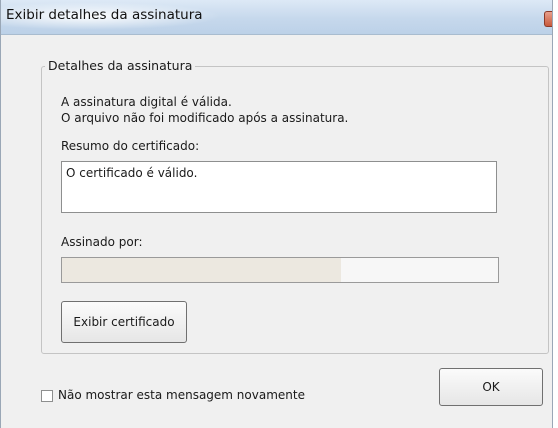 The width and height of the screenshot is (558, 428). I want to click on view-certificate-button: Exibir certificado, so click(124, 322).